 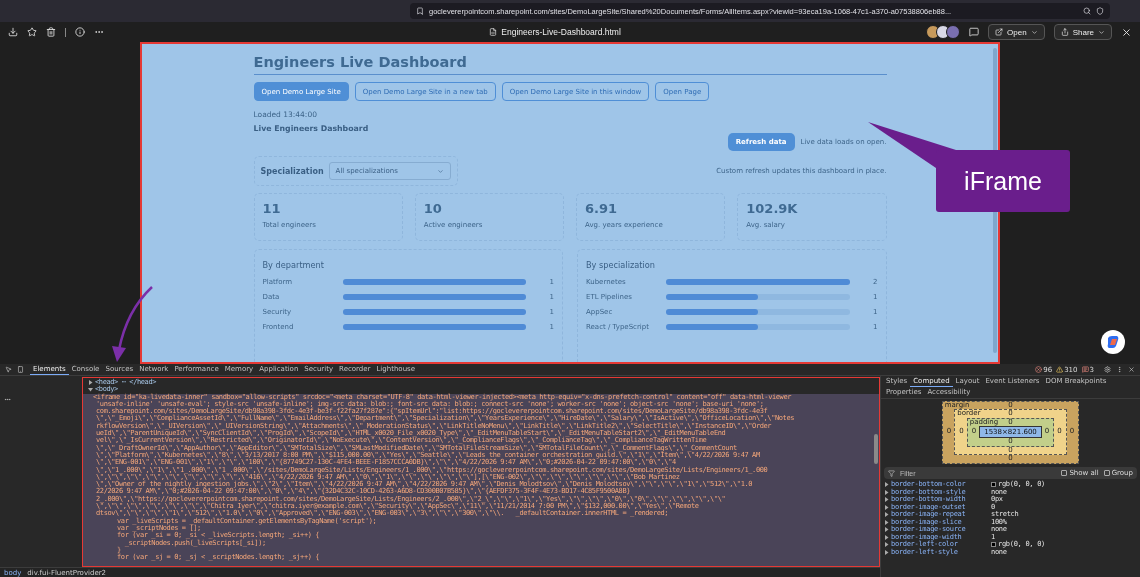 I want to click on warning-icon, so click(x=1060, y=369).